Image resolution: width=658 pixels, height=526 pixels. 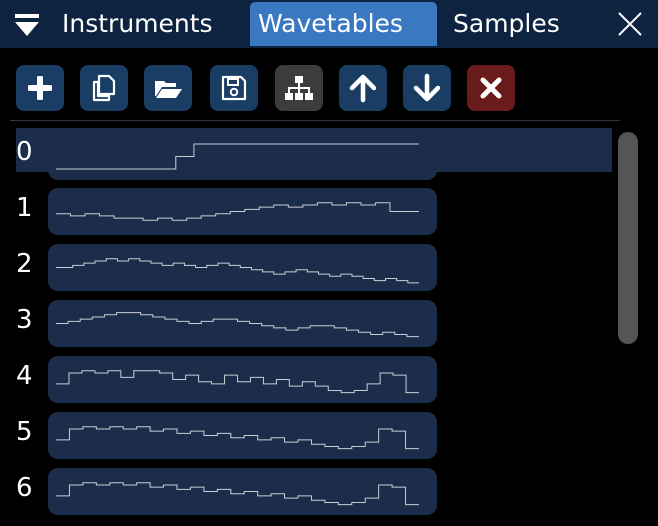 I want to click on add-button, so click(x=40, y=88).